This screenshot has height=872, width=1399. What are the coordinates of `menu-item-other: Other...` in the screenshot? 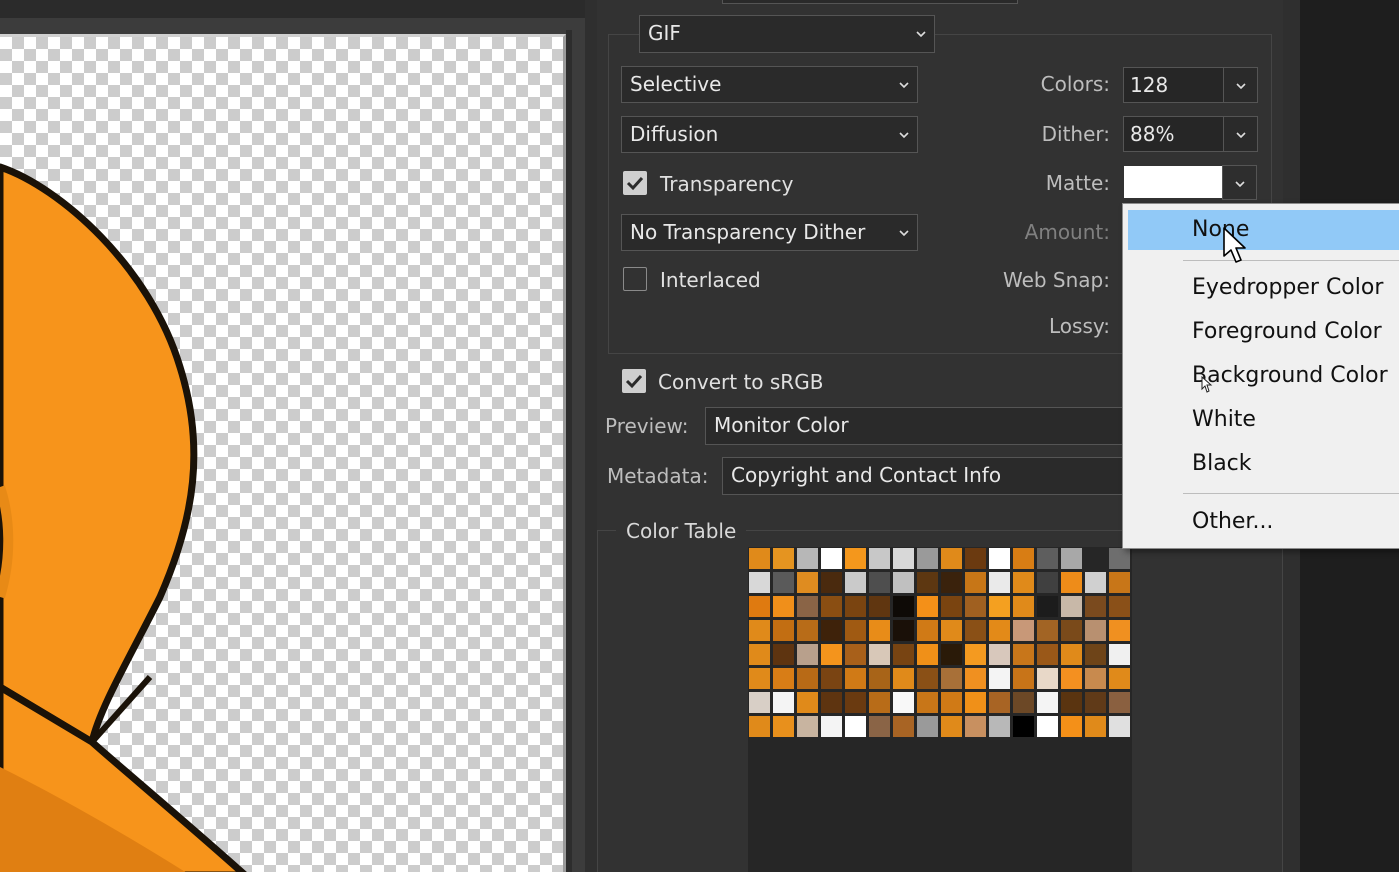 It's located at (1263, 522).